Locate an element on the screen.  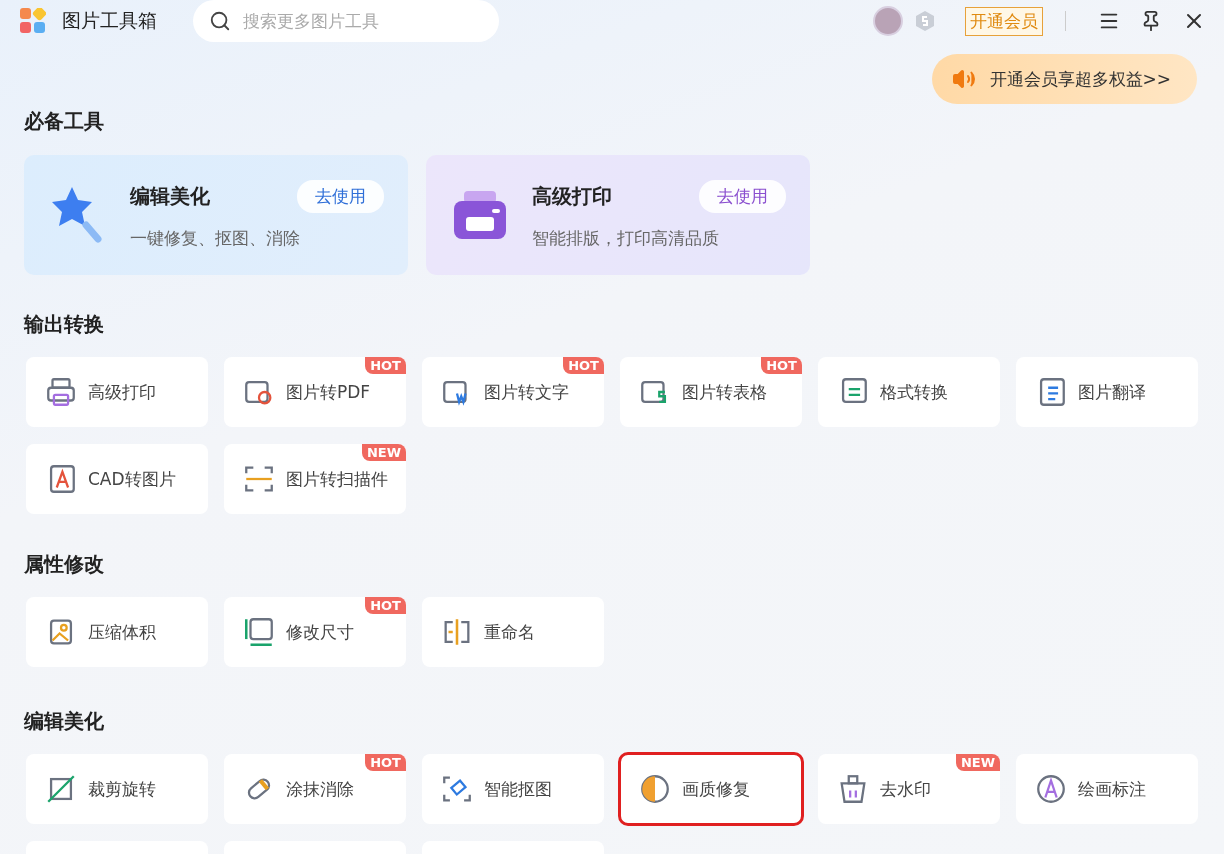
section-title: 编辑美化 is located at coordinates (64, 721).